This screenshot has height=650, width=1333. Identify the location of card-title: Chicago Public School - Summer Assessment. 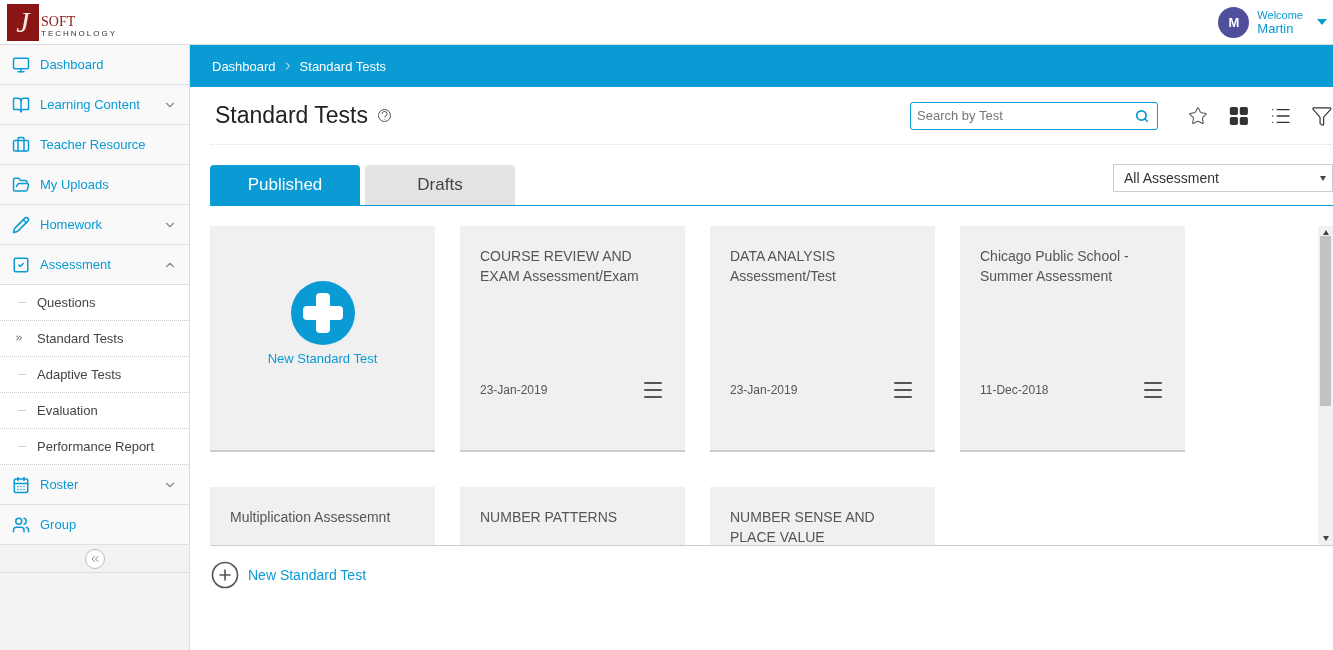
(1055, 266).